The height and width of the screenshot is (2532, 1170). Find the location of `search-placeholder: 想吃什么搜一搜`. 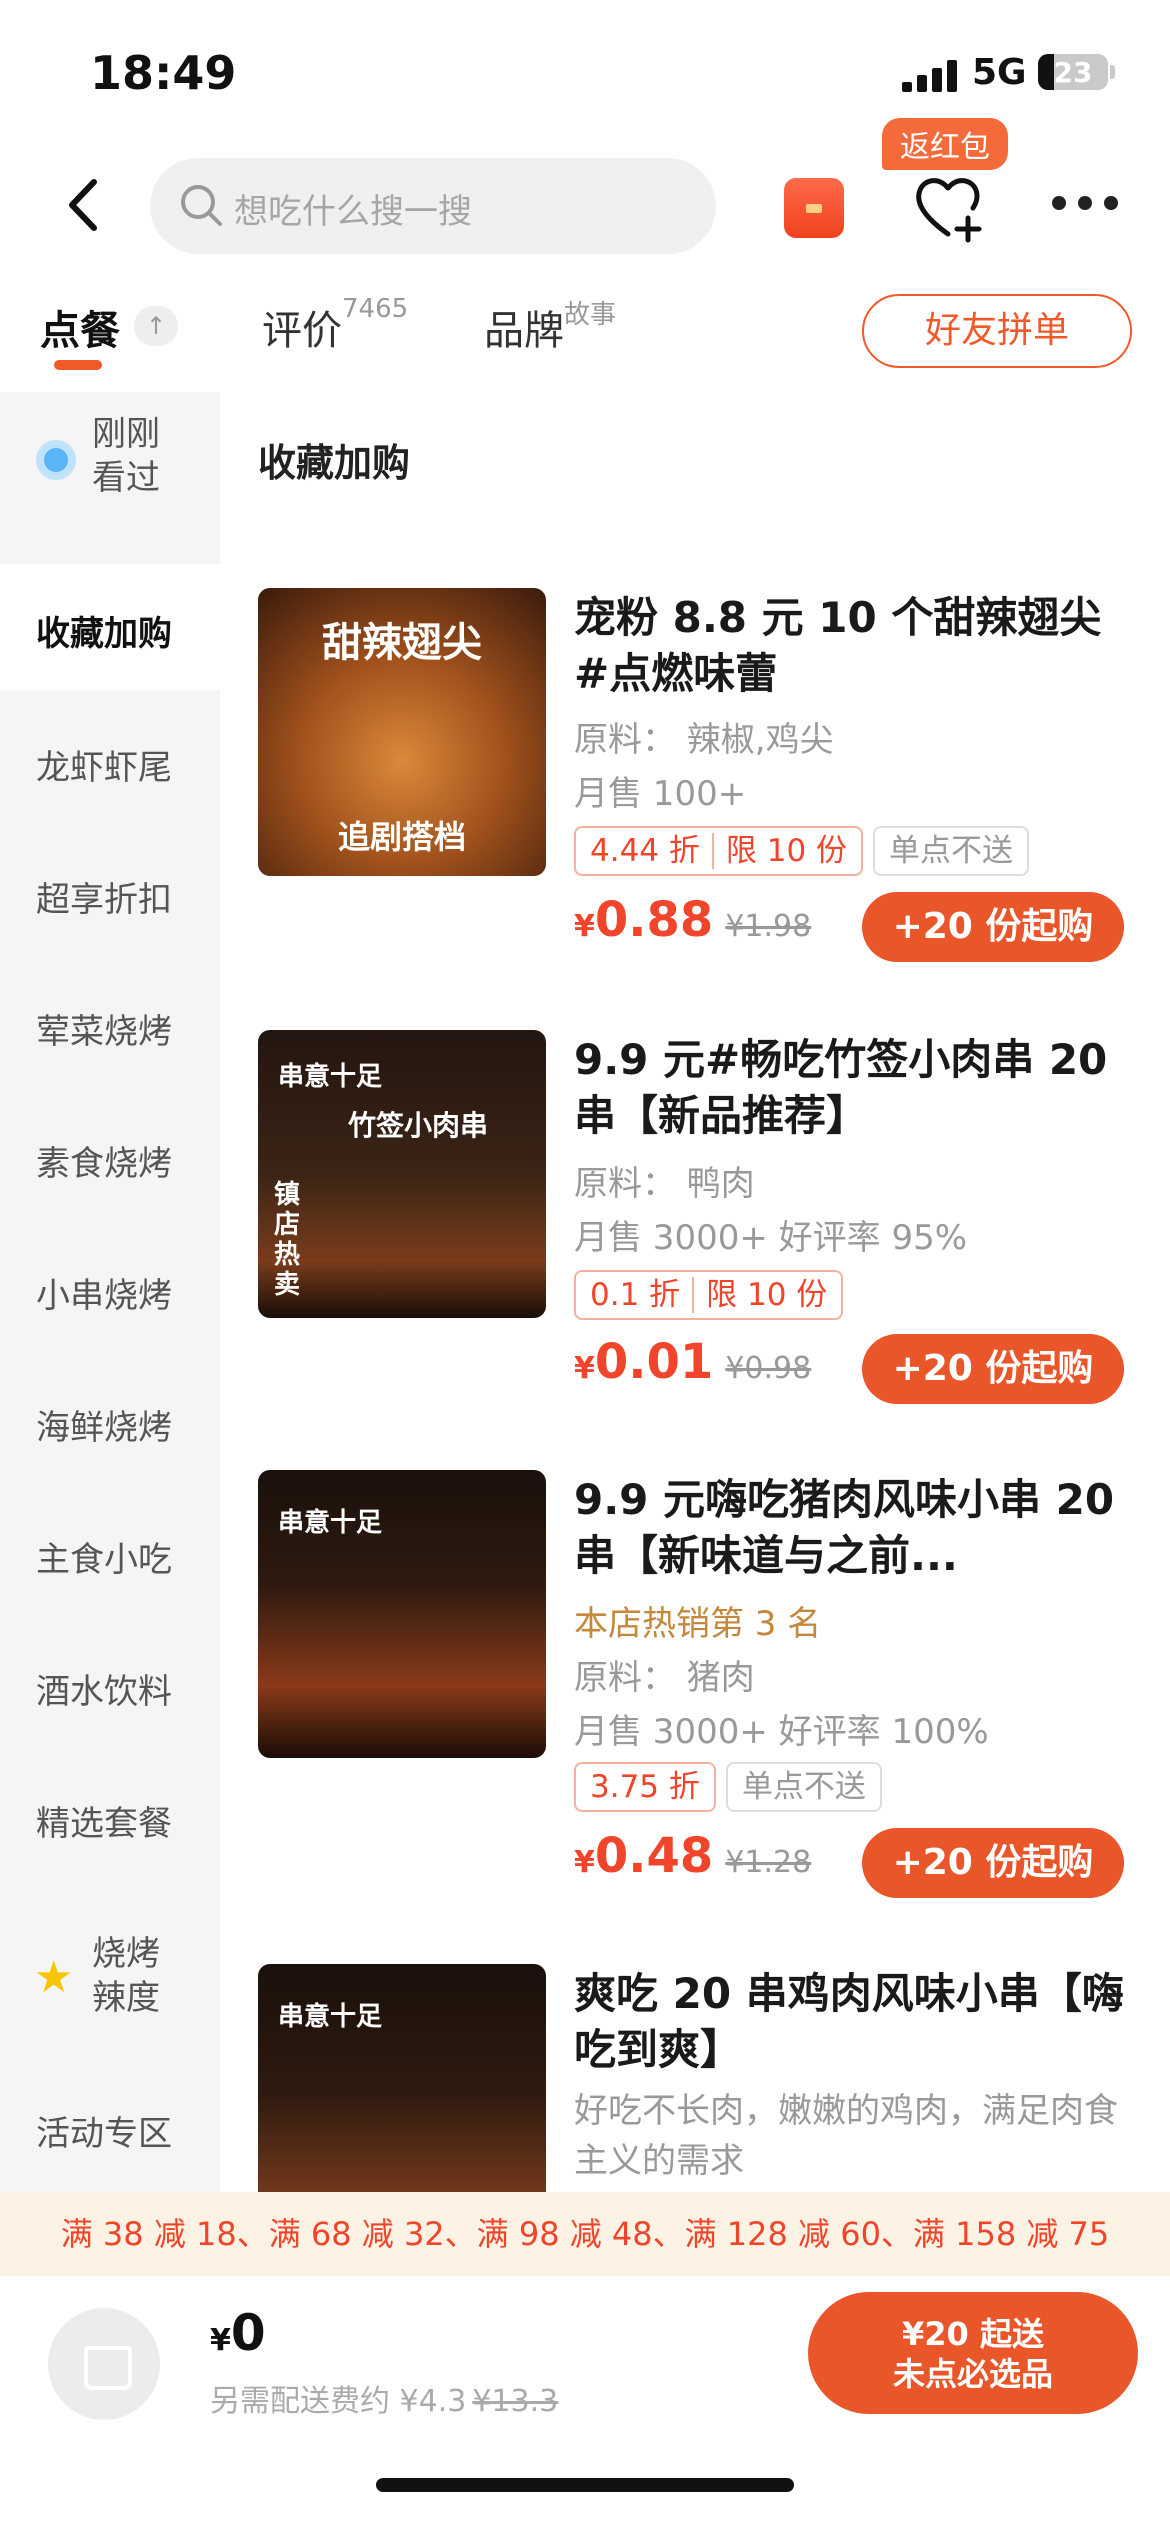

search-placeholder: 想吃什么搜一搜 is located at coordinates (353, 212).